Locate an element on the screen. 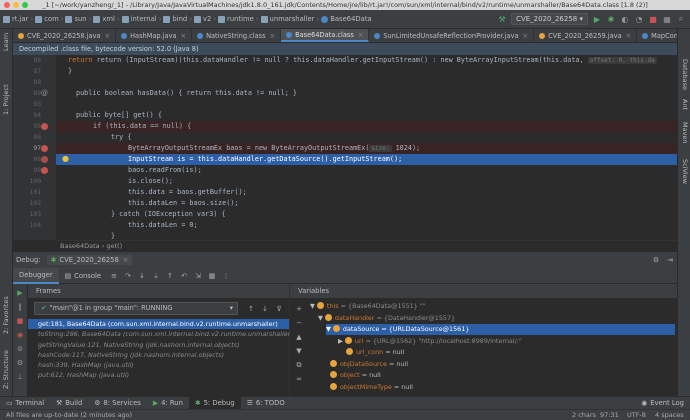 Image resolution: width=690 pixels, height=420 pixels. services-tab: ⚙ 8: Services is located at coordinates (117, 403).